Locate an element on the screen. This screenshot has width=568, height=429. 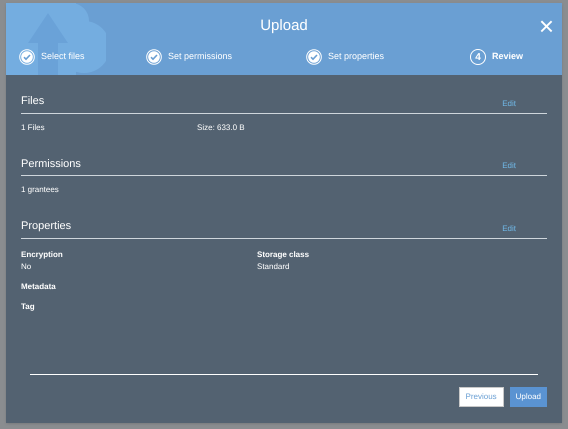
previous-button: Previous is located at coordinates (481, 397).